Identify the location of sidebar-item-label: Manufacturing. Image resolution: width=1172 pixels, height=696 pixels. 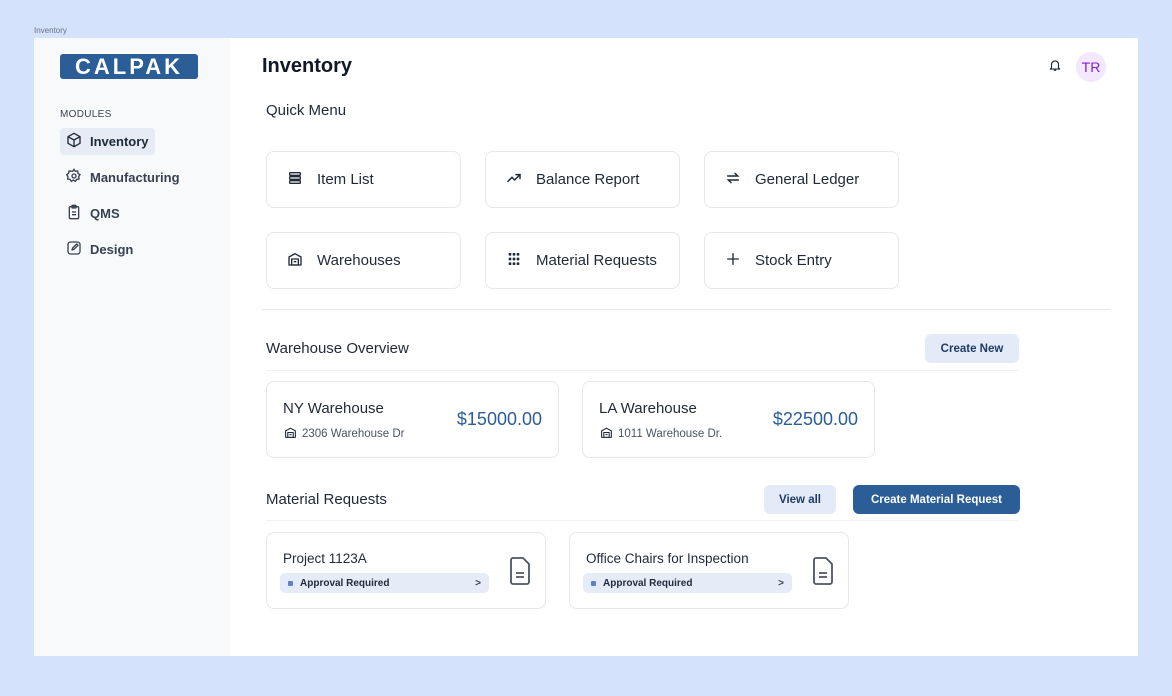
(135, 177).